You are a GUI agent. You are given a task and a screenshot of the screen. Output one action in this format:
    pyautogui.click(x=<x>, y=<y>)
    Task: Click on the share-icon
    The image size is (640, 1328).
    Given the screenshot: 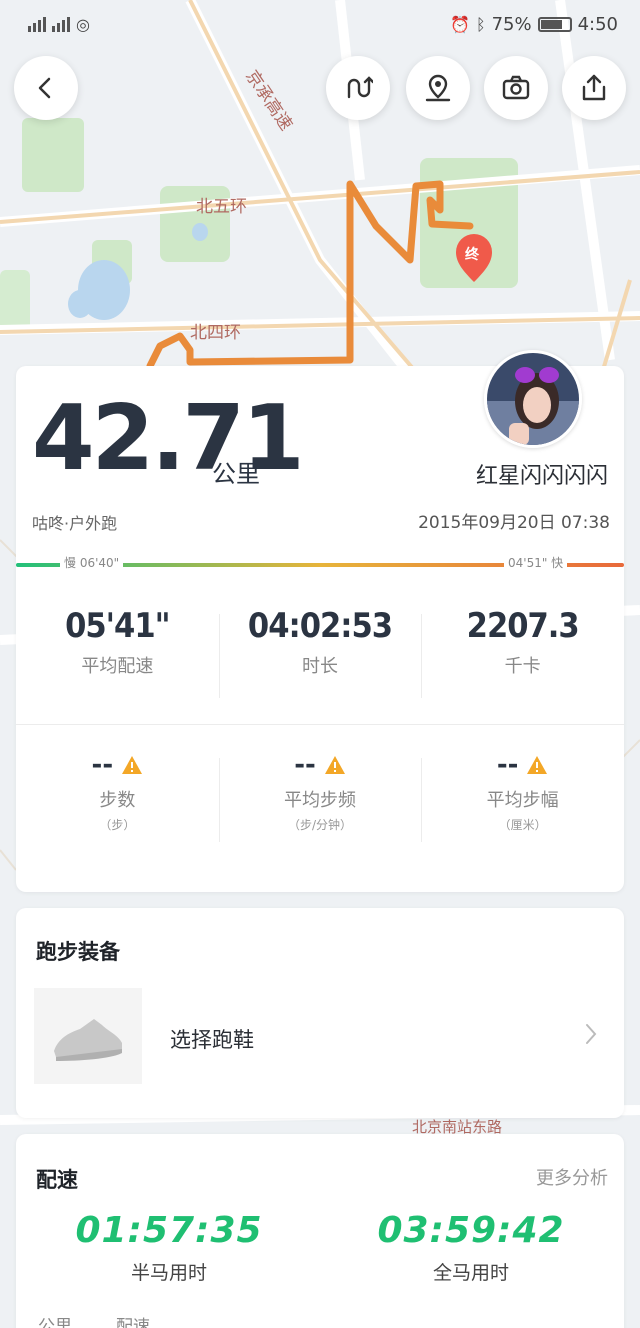 What is the action you would take?
    pyautogui.click(x=594, y=87)
    